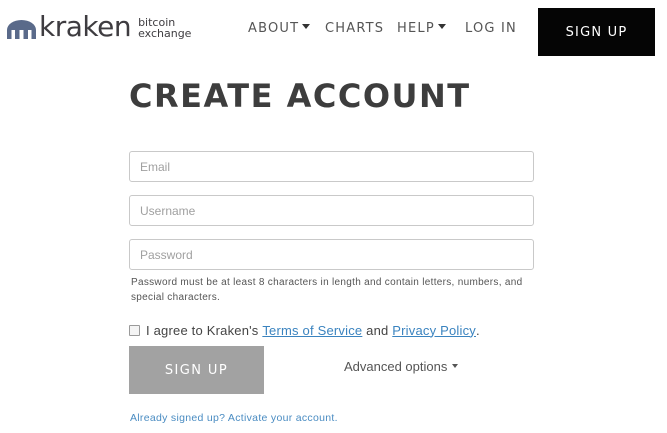 This screenshot has height=433, width=667. Describe the element at coordinates (377, 330) in the screenshot. I see `agree-and: and` at that location.